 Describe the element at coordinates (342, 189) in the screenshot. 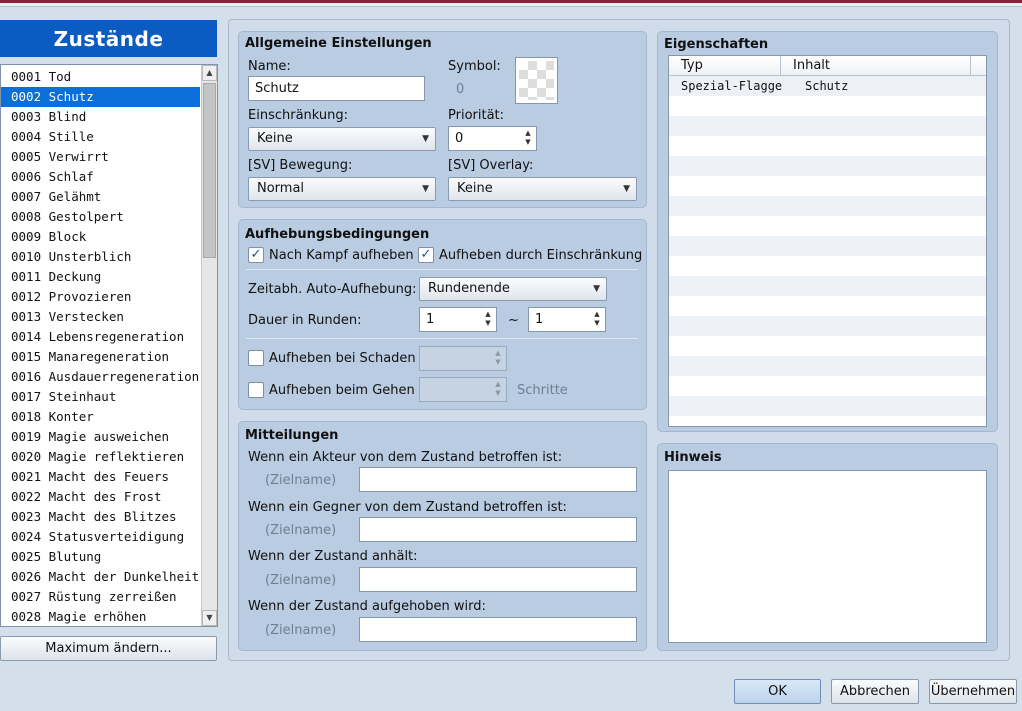

I see `sv-motion-select: Normal ▼` at that location.